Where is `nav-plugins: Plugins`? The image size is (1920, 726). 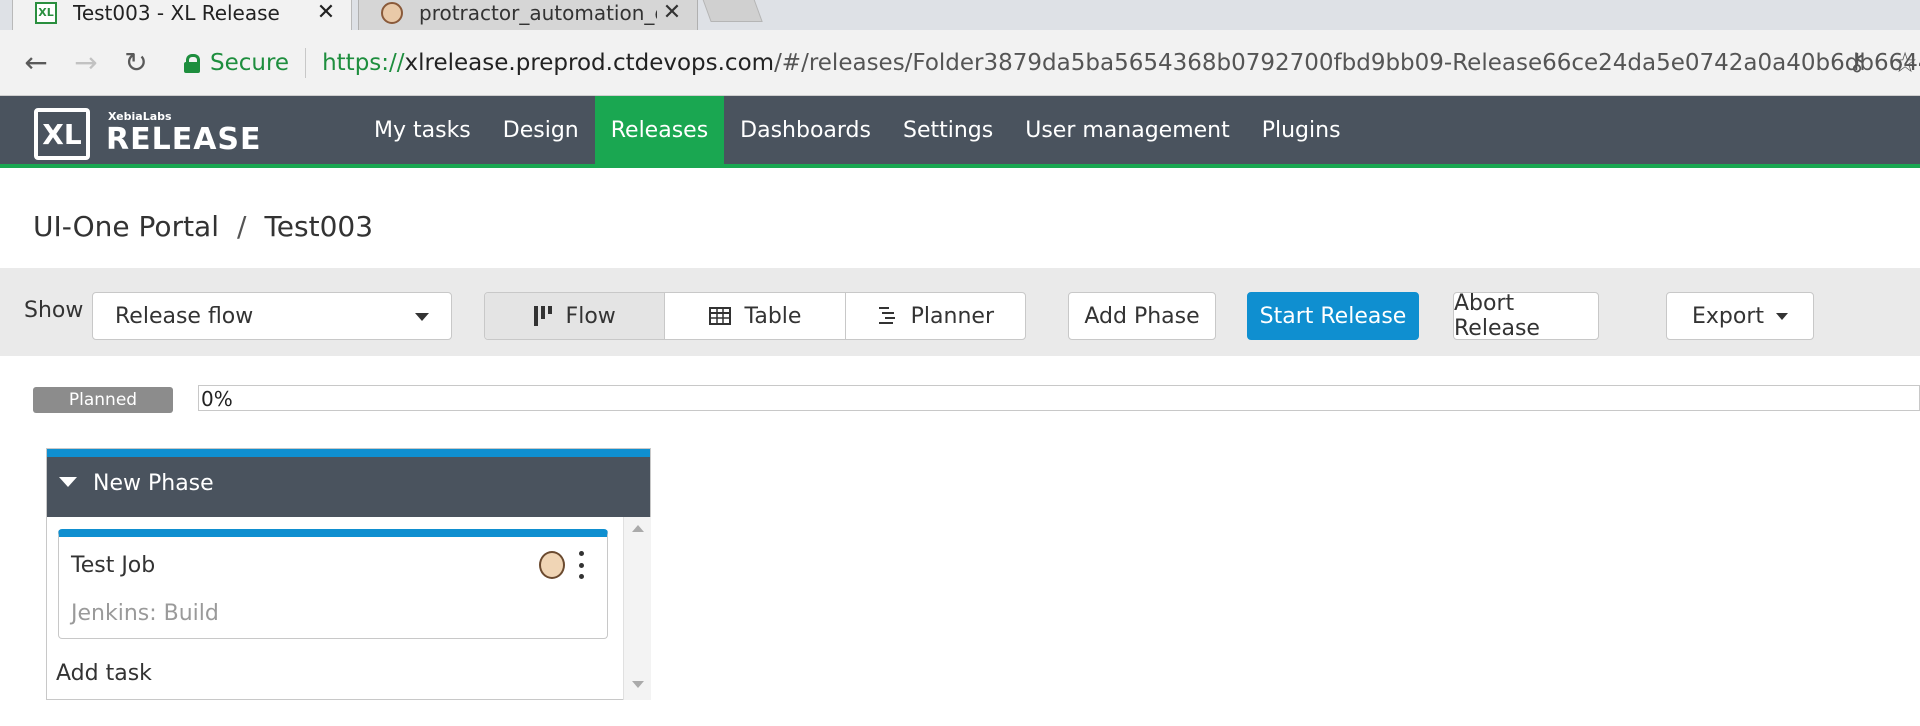
nav-plugins: Plugins is located at coordinates (1301, 130).